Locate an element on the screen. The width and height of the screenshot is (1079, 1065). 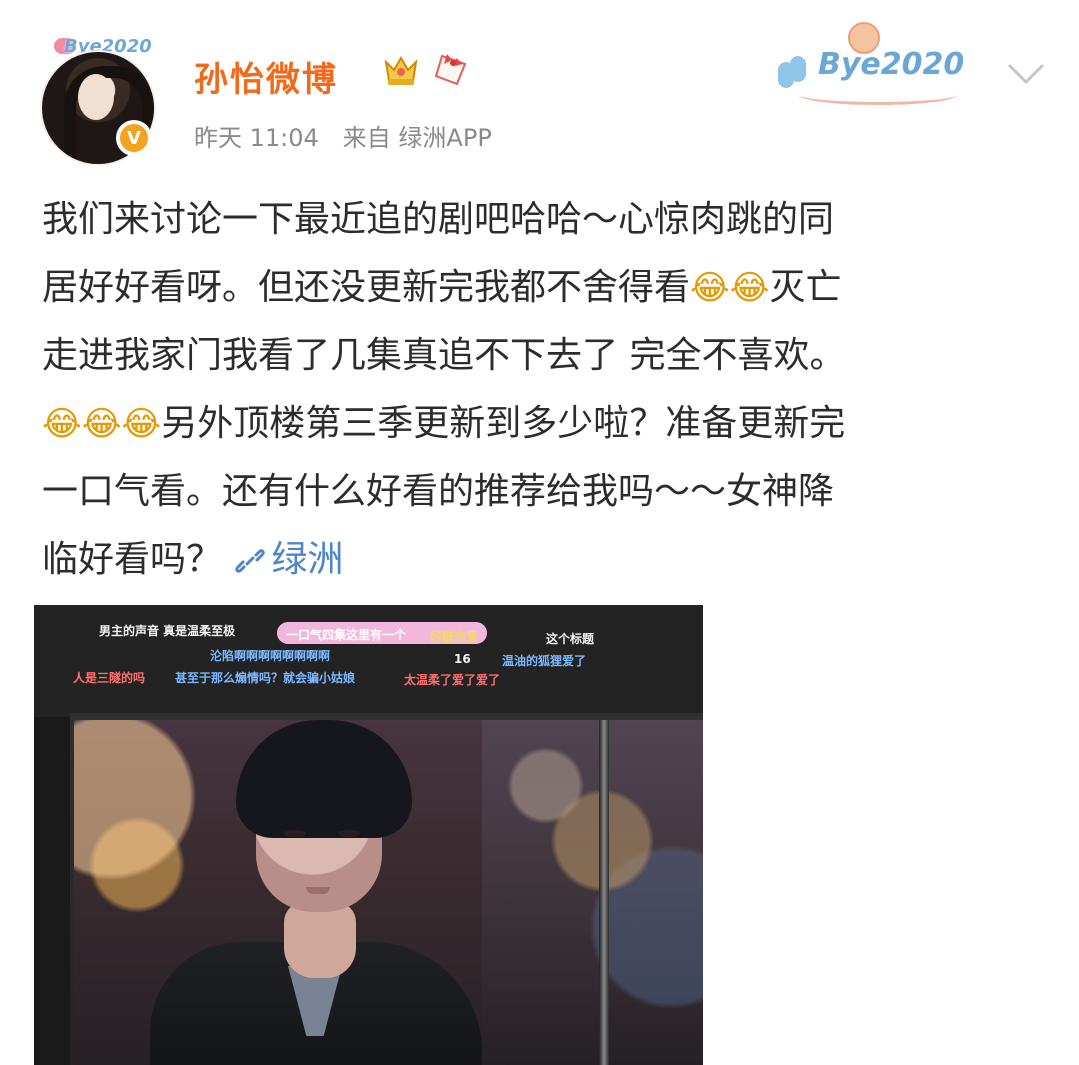
danmaku-text: 沦陷啊啊啊啊啊啊啊啊 is located at coordinates (270, 656).